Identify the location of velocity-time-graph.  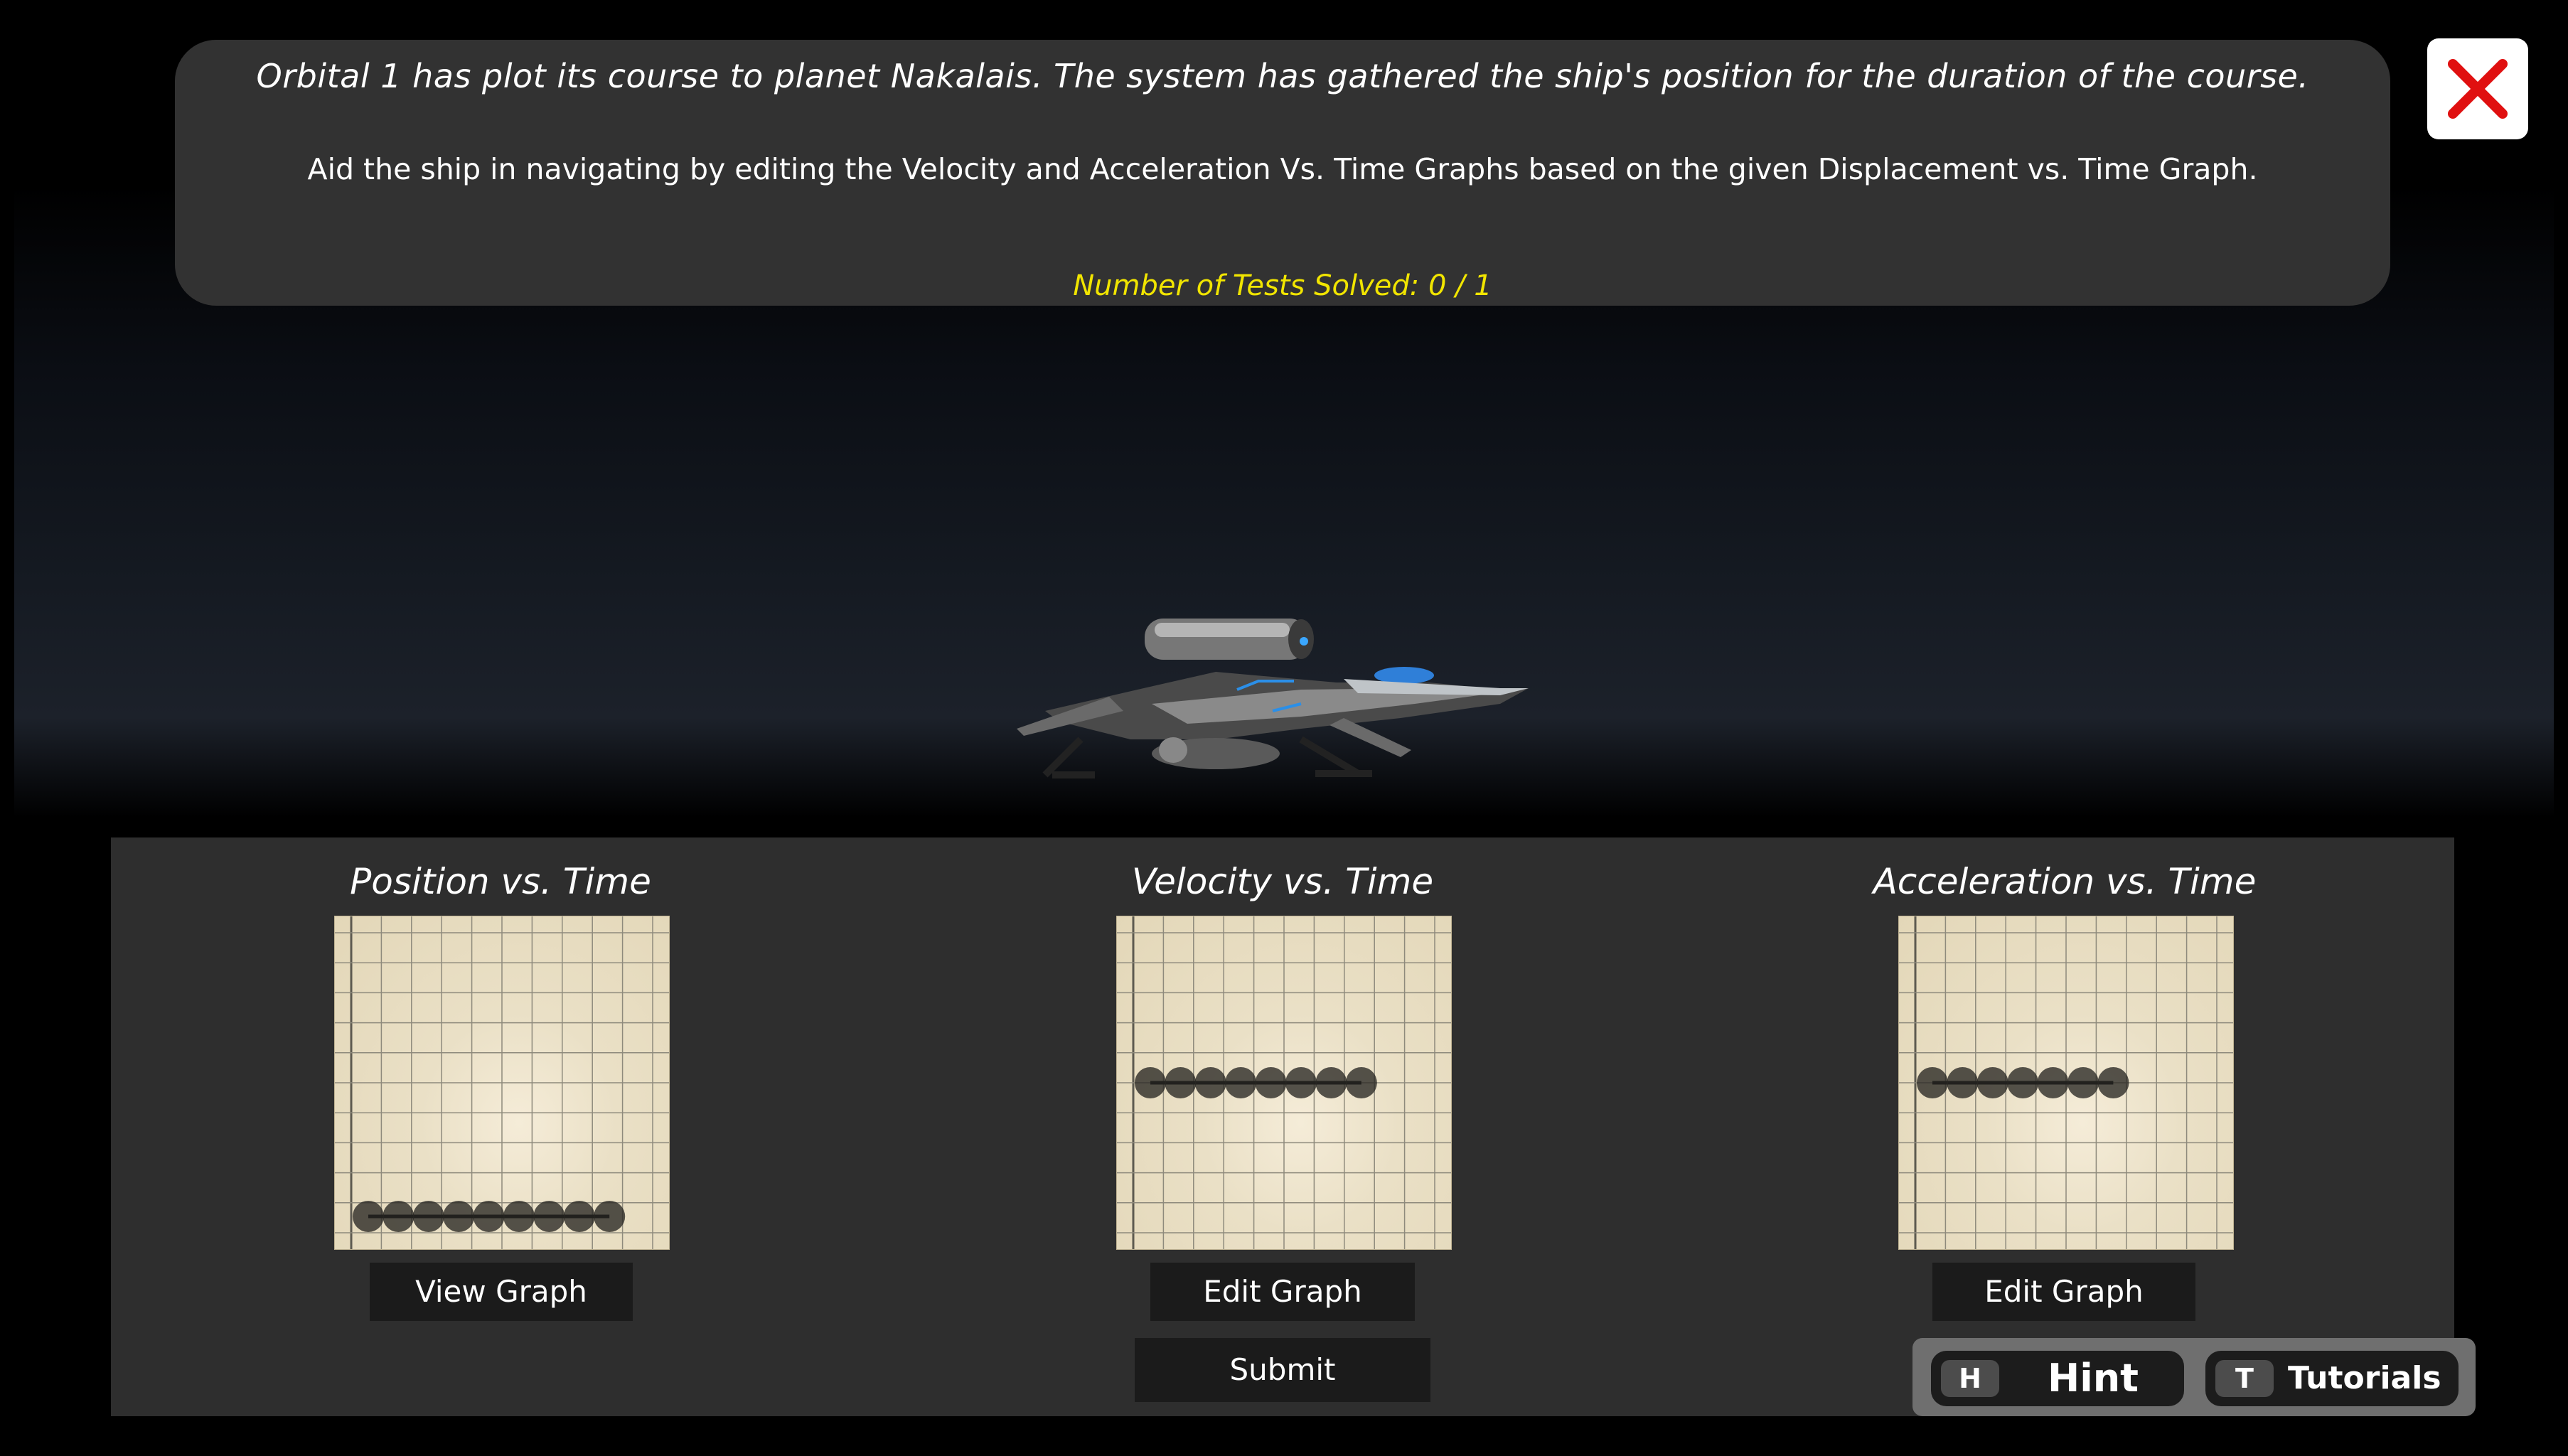
(1284, 1083).